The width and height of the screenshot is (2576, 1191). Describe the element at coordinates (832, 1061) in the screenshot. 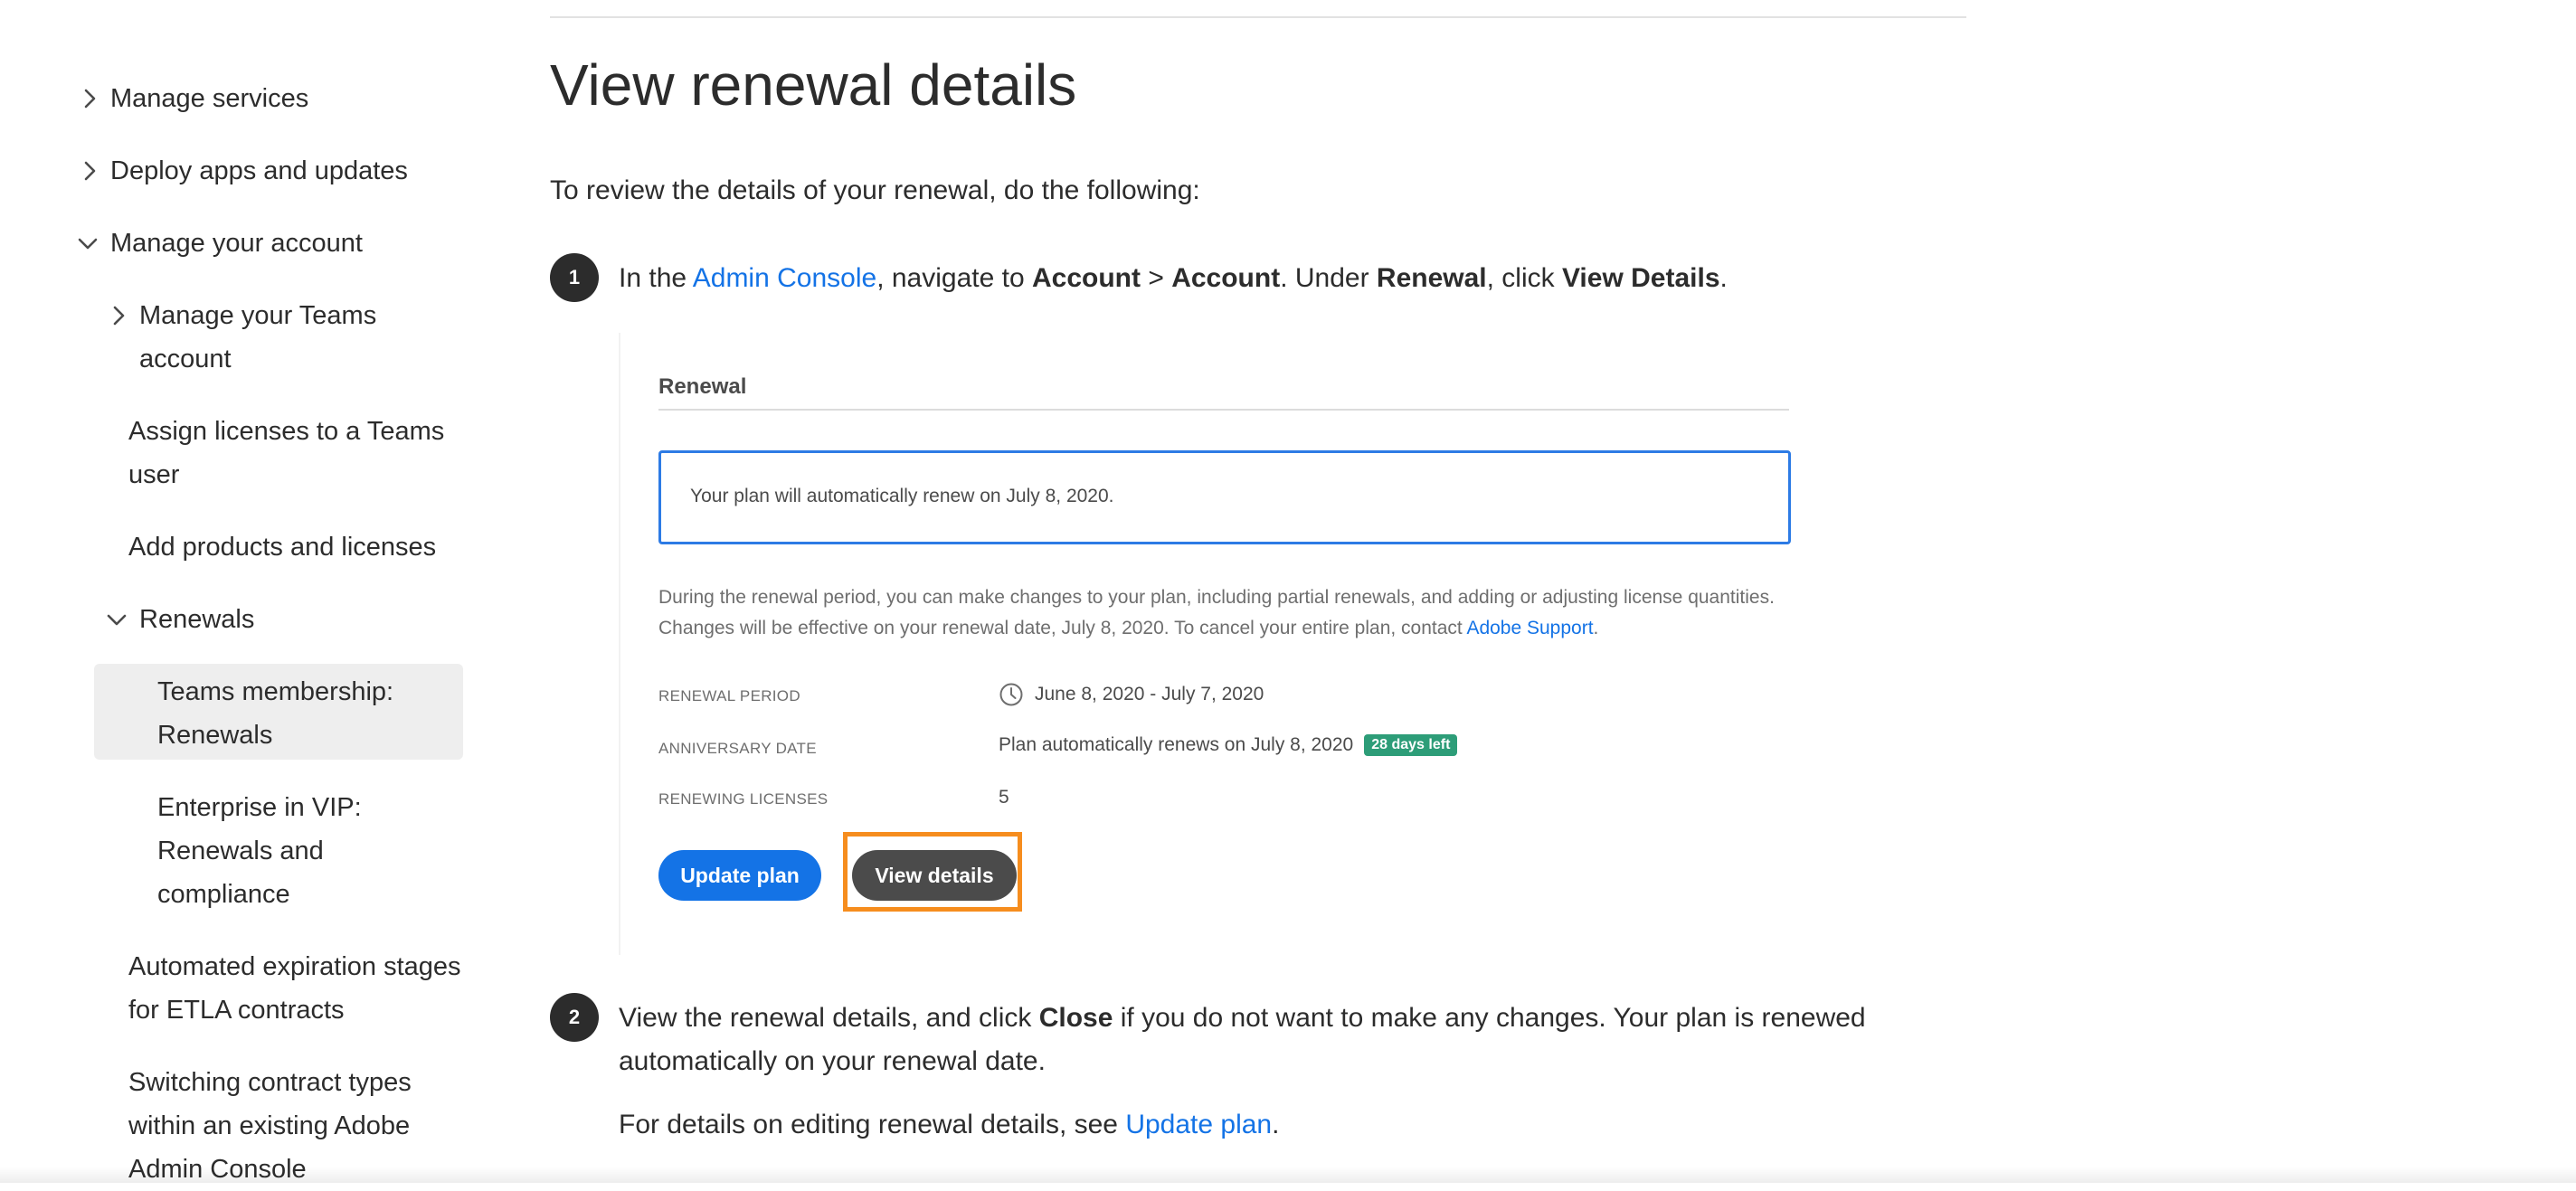

I see `text-line: automatically on your renewal date.` at that location.